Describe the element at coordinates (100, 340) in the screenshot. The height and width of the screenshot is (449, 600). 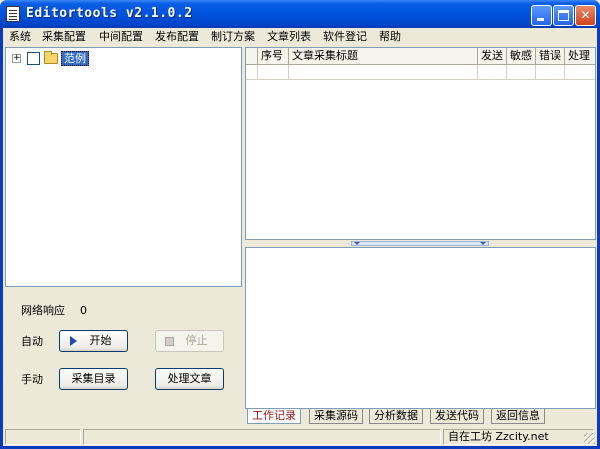
I see `start-button-label: 开始` at that location.